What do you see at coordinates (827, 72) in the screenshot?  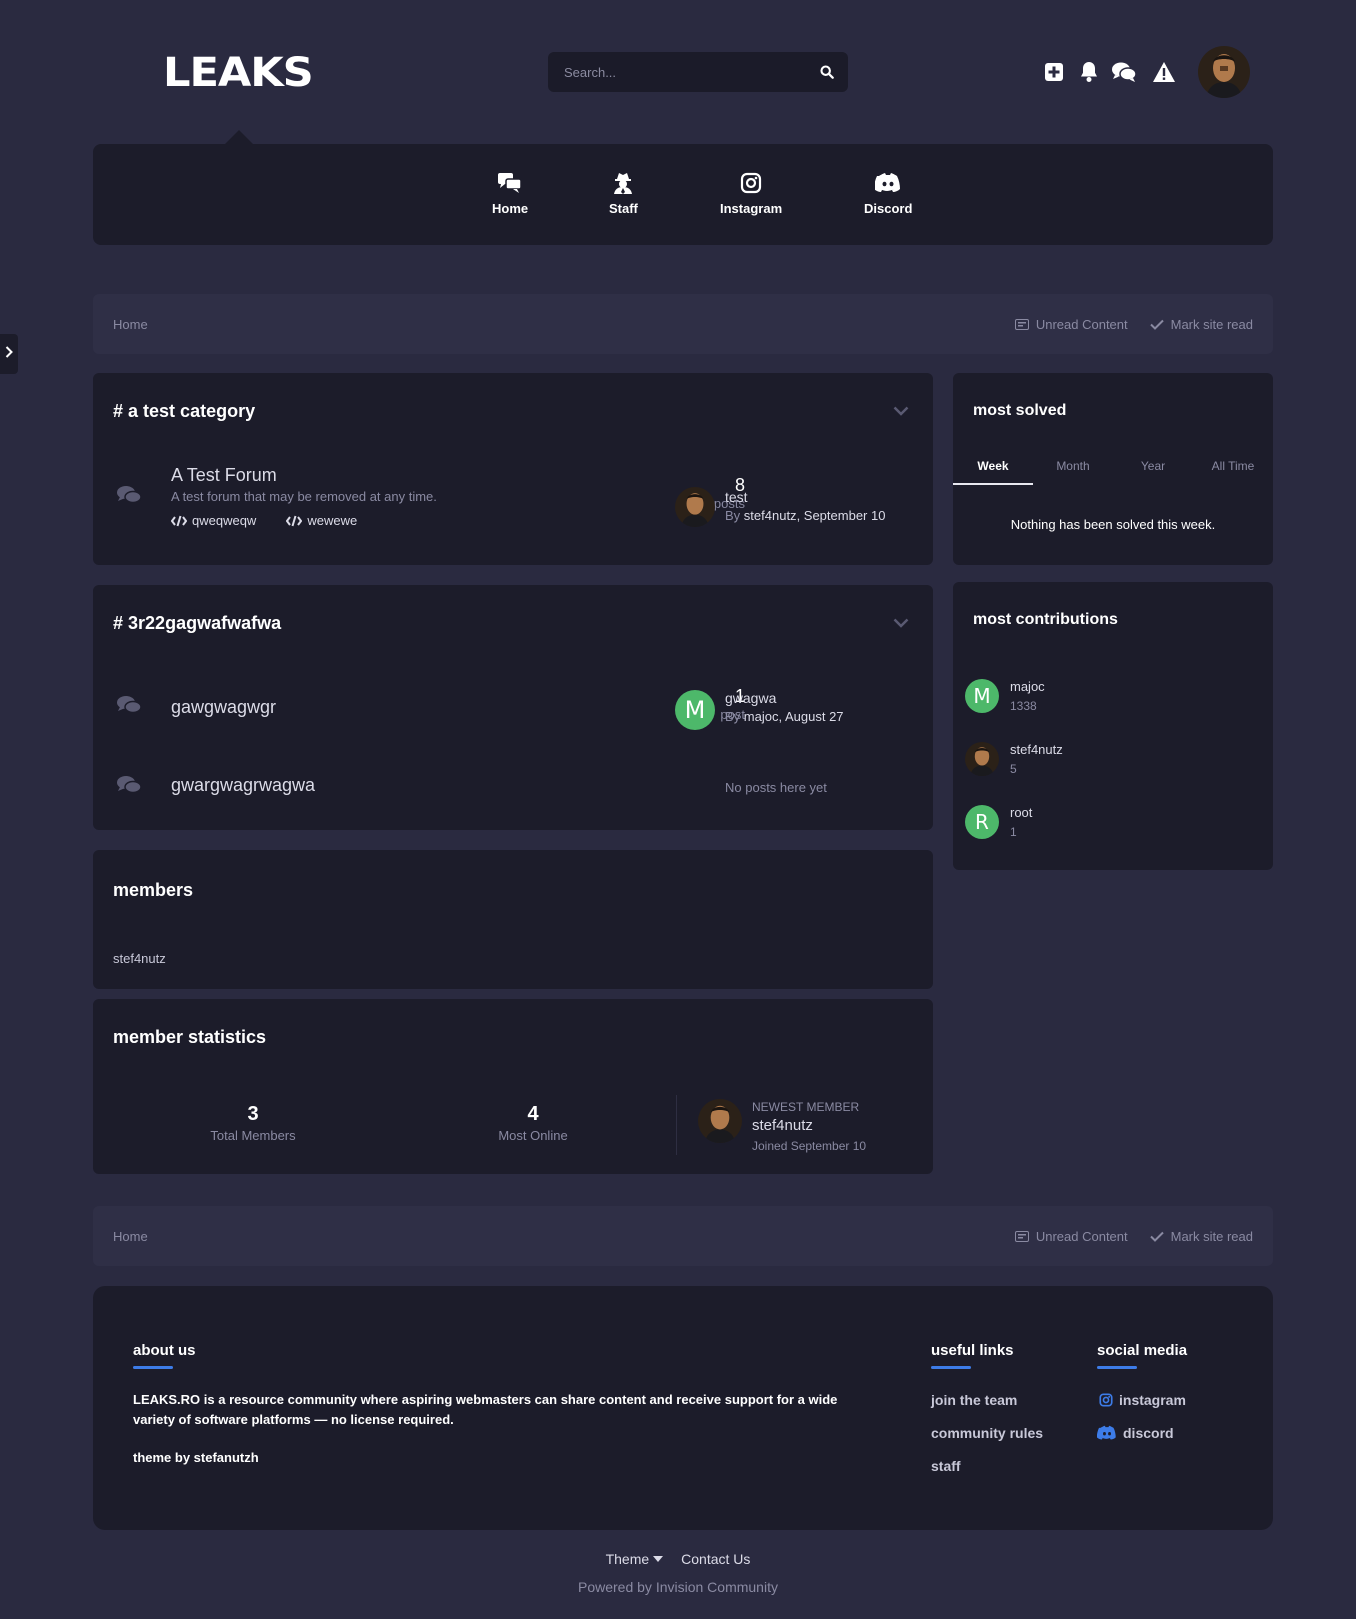 I see `search-icon` at bounding box center [827, 72].